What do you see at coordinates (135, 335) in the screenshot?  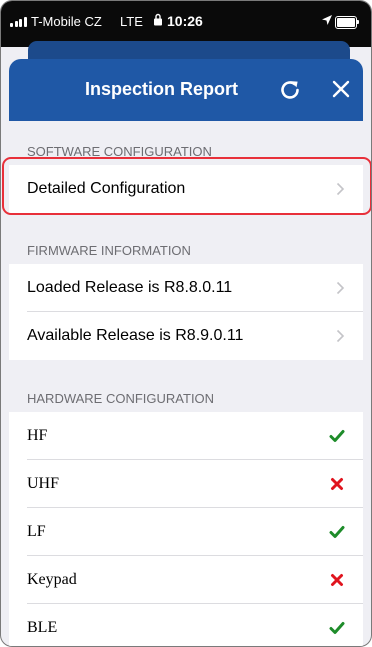 I see `row-label: Available Release is R8.9.0.11` at bounding box center [135, 335].